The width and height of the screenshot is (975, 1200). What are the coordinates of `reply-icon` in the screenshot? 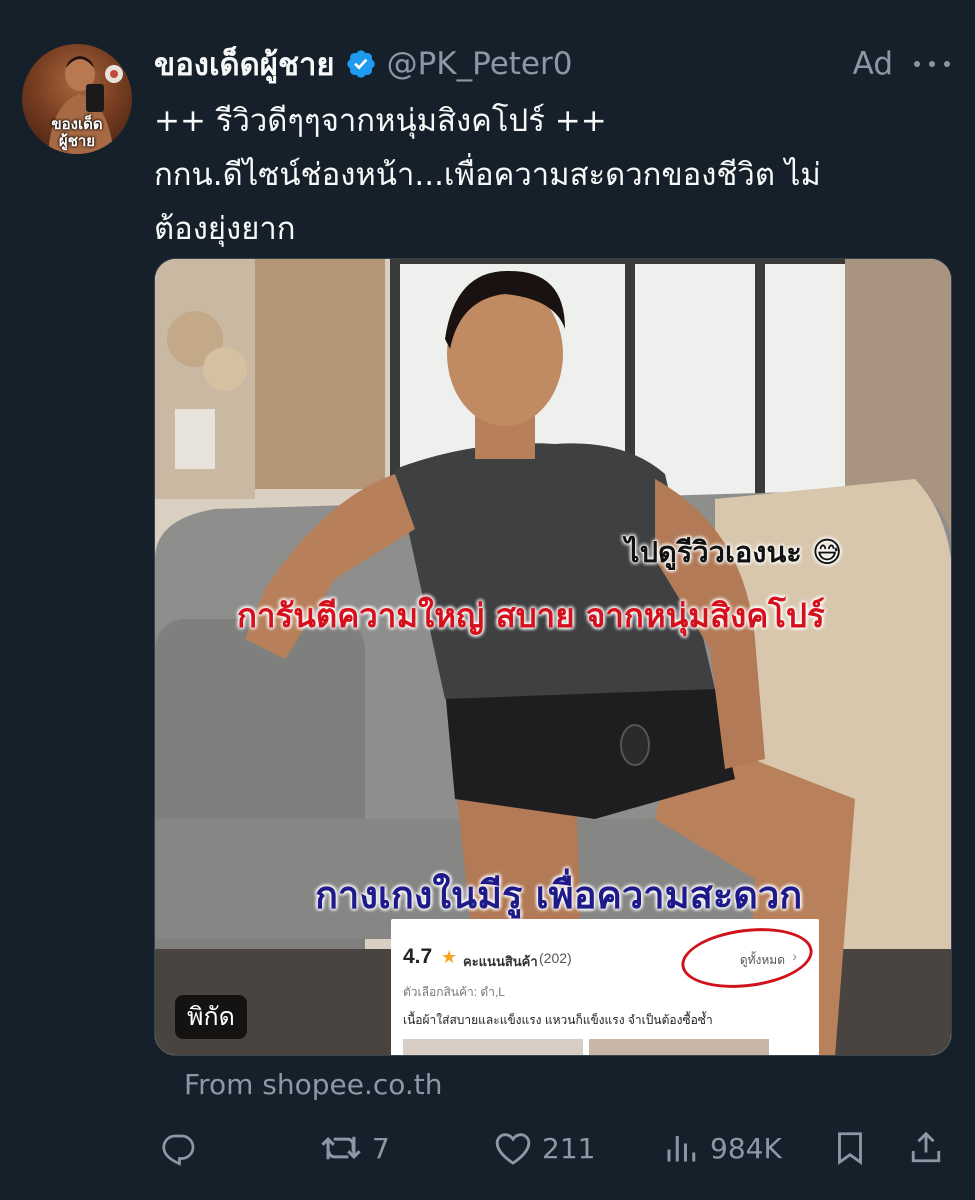 It's located at (178, 1150).